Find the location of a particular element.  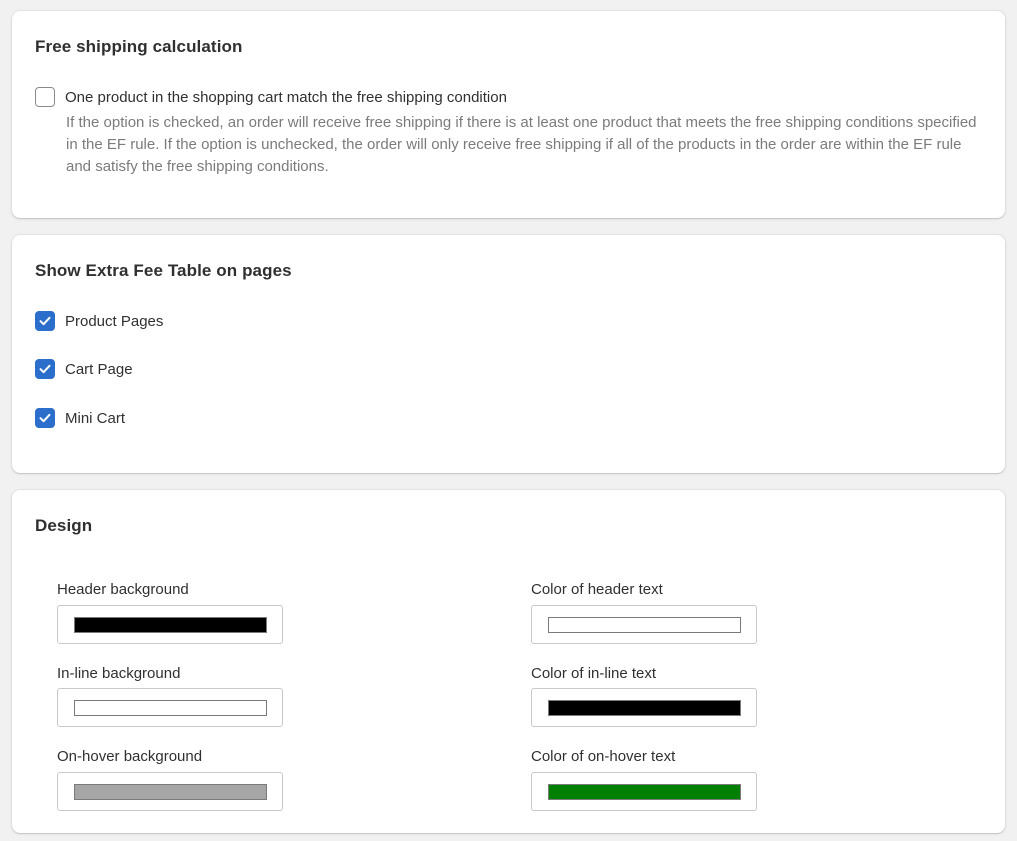

on-hover-text-color-label: Color of on-hover text is located at coordinates (603, 756).